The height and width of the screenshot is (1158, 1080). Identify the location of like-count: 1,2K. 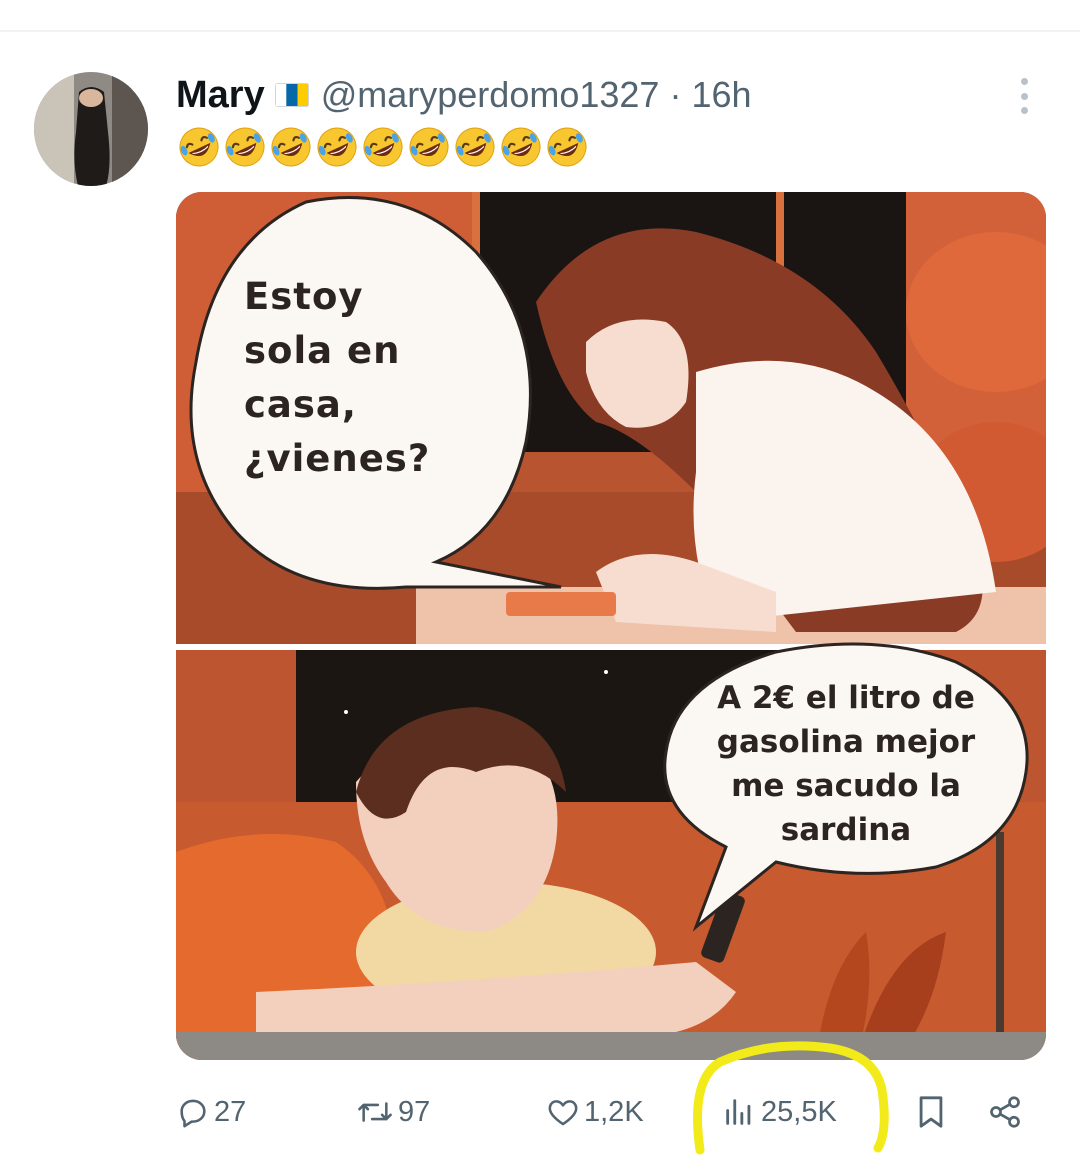
(614, 1111).